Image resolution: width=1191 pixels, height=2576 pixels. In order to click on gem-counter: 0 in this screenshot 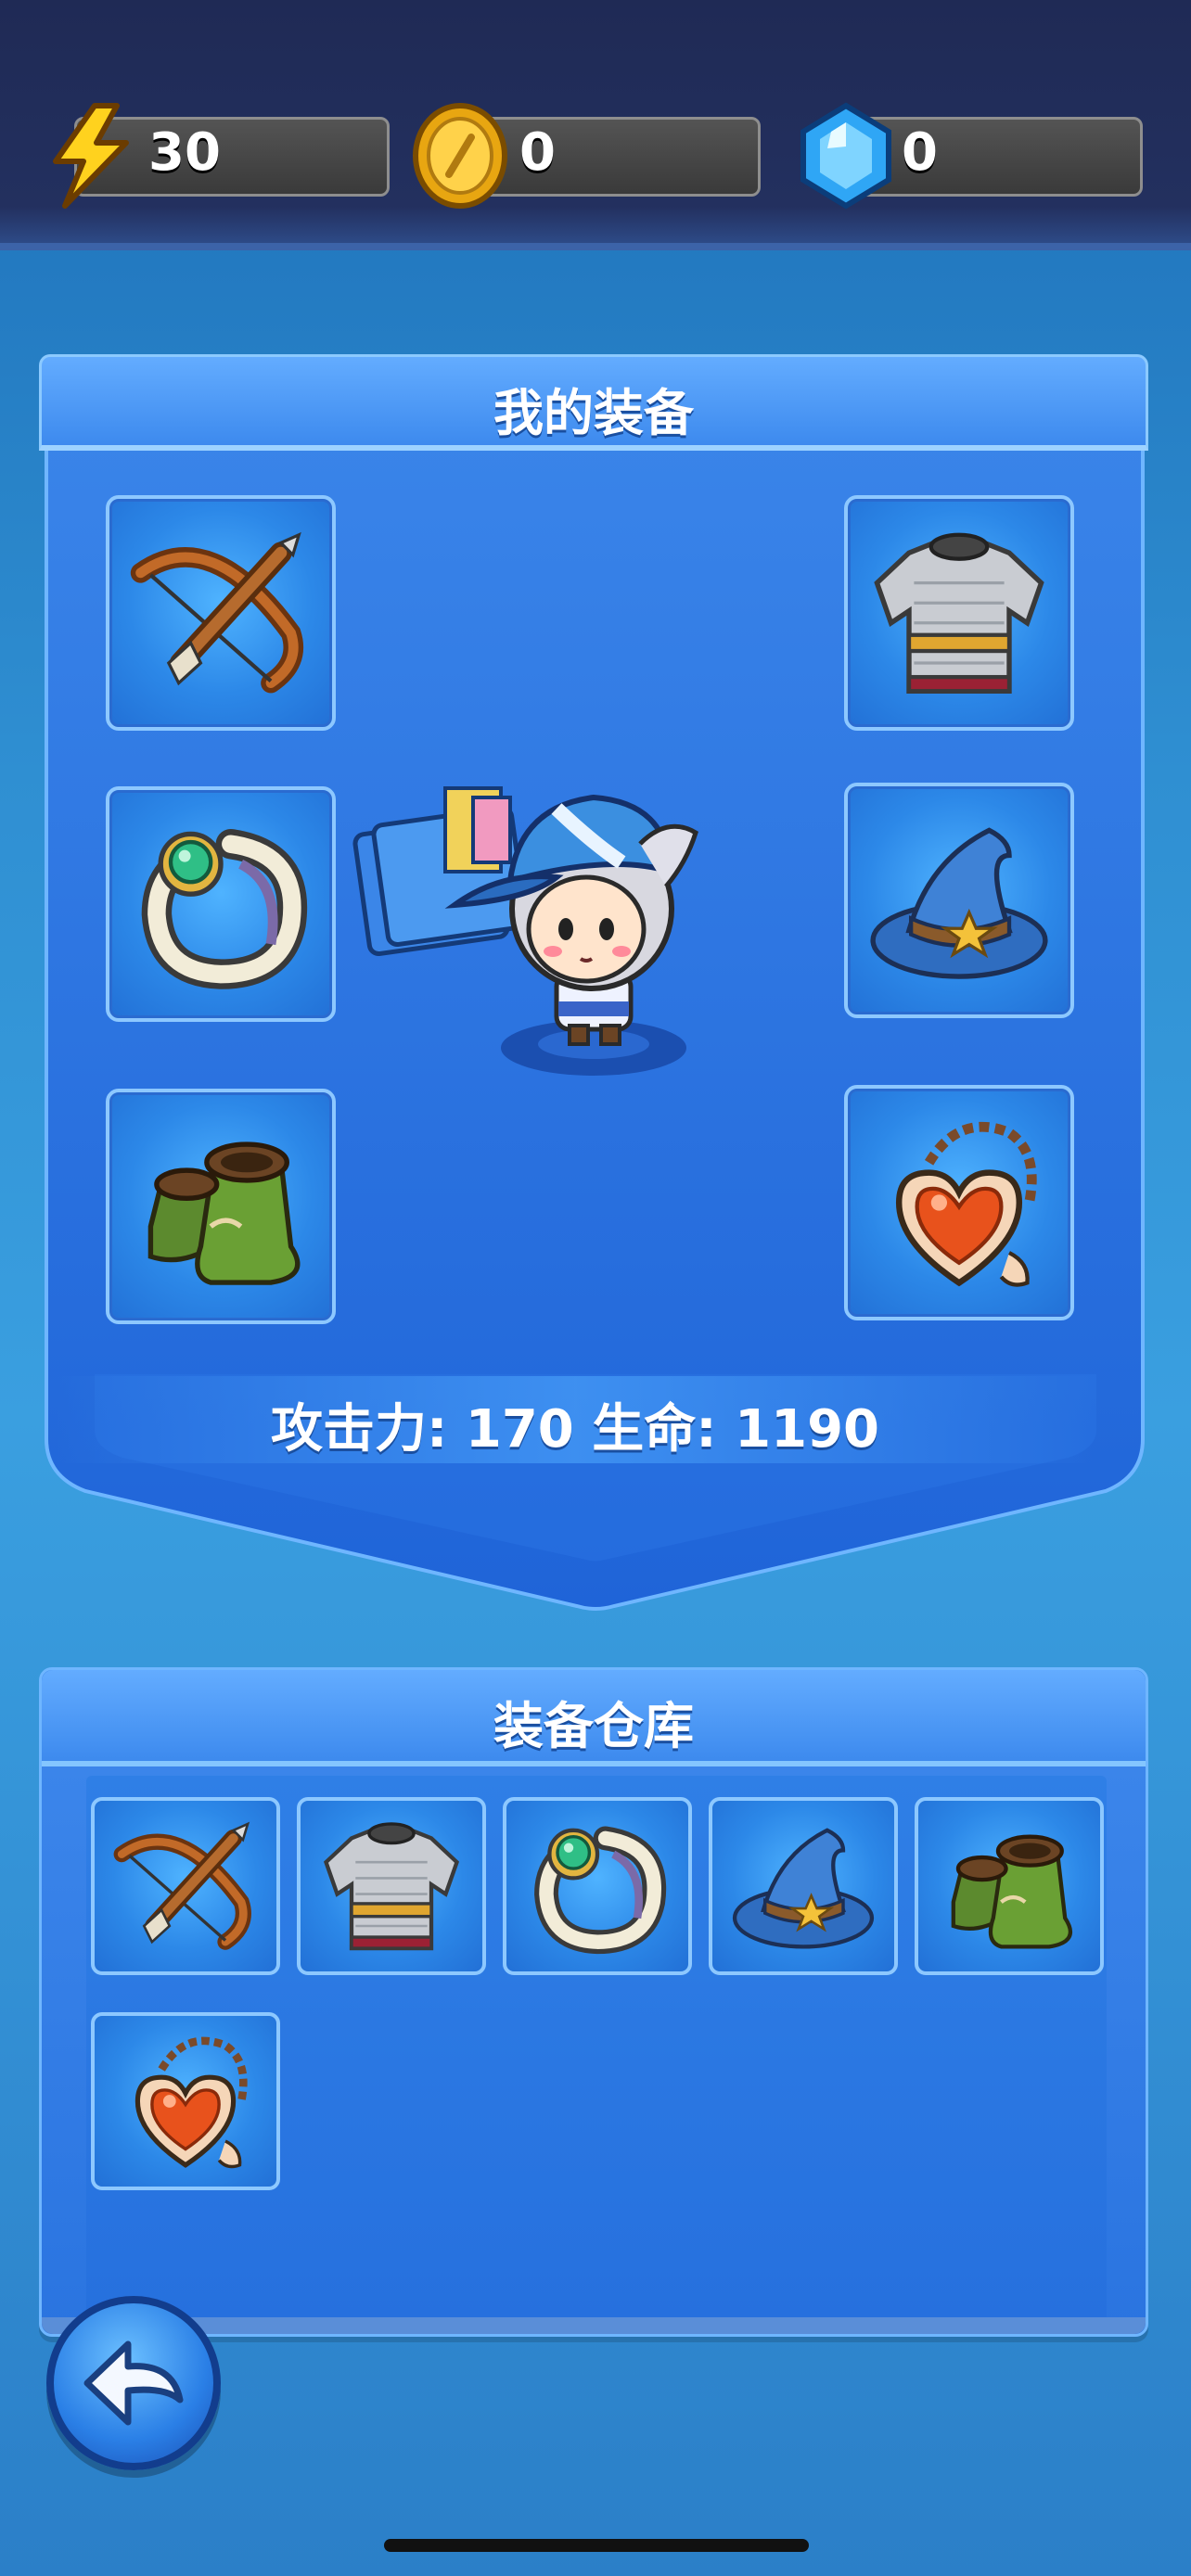, I will do `click(966, 156)`.